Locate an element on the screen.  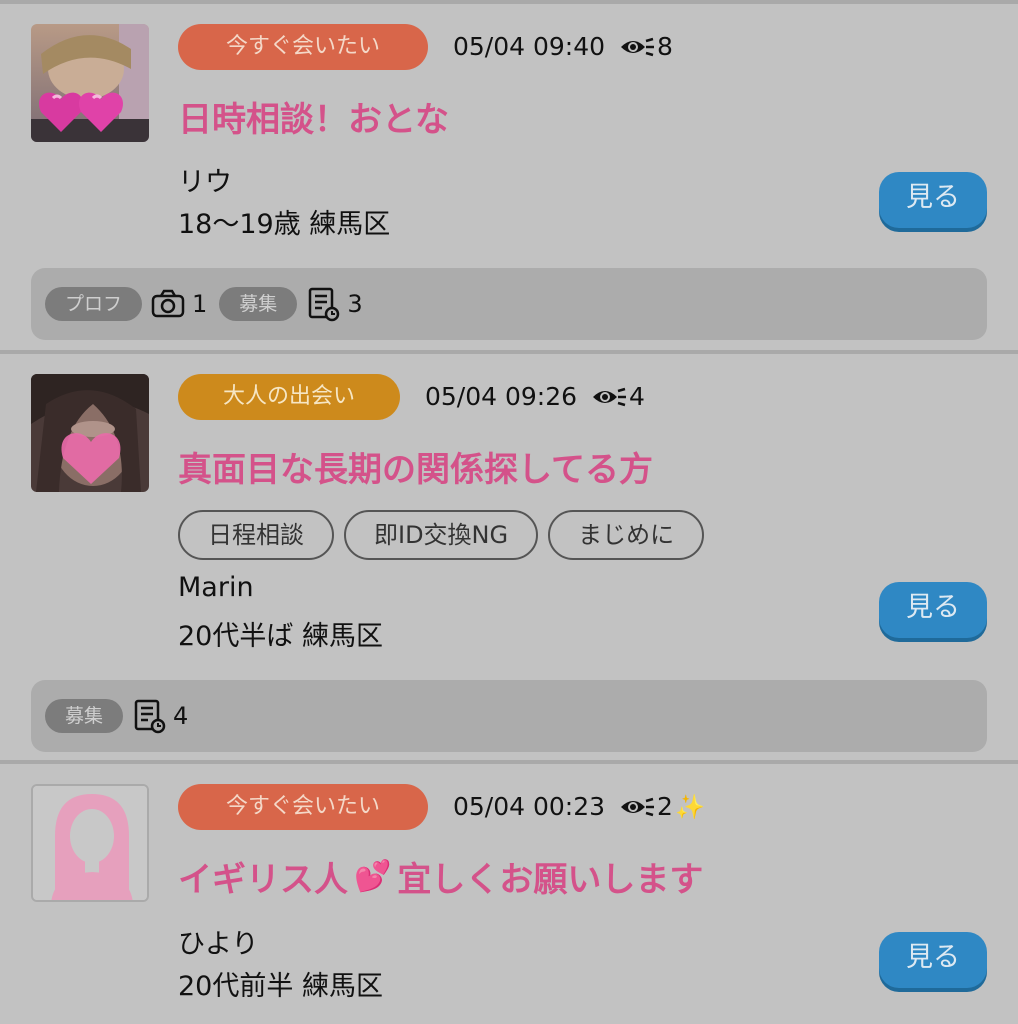
post-count: 3 is located at coordinates (334, 304).